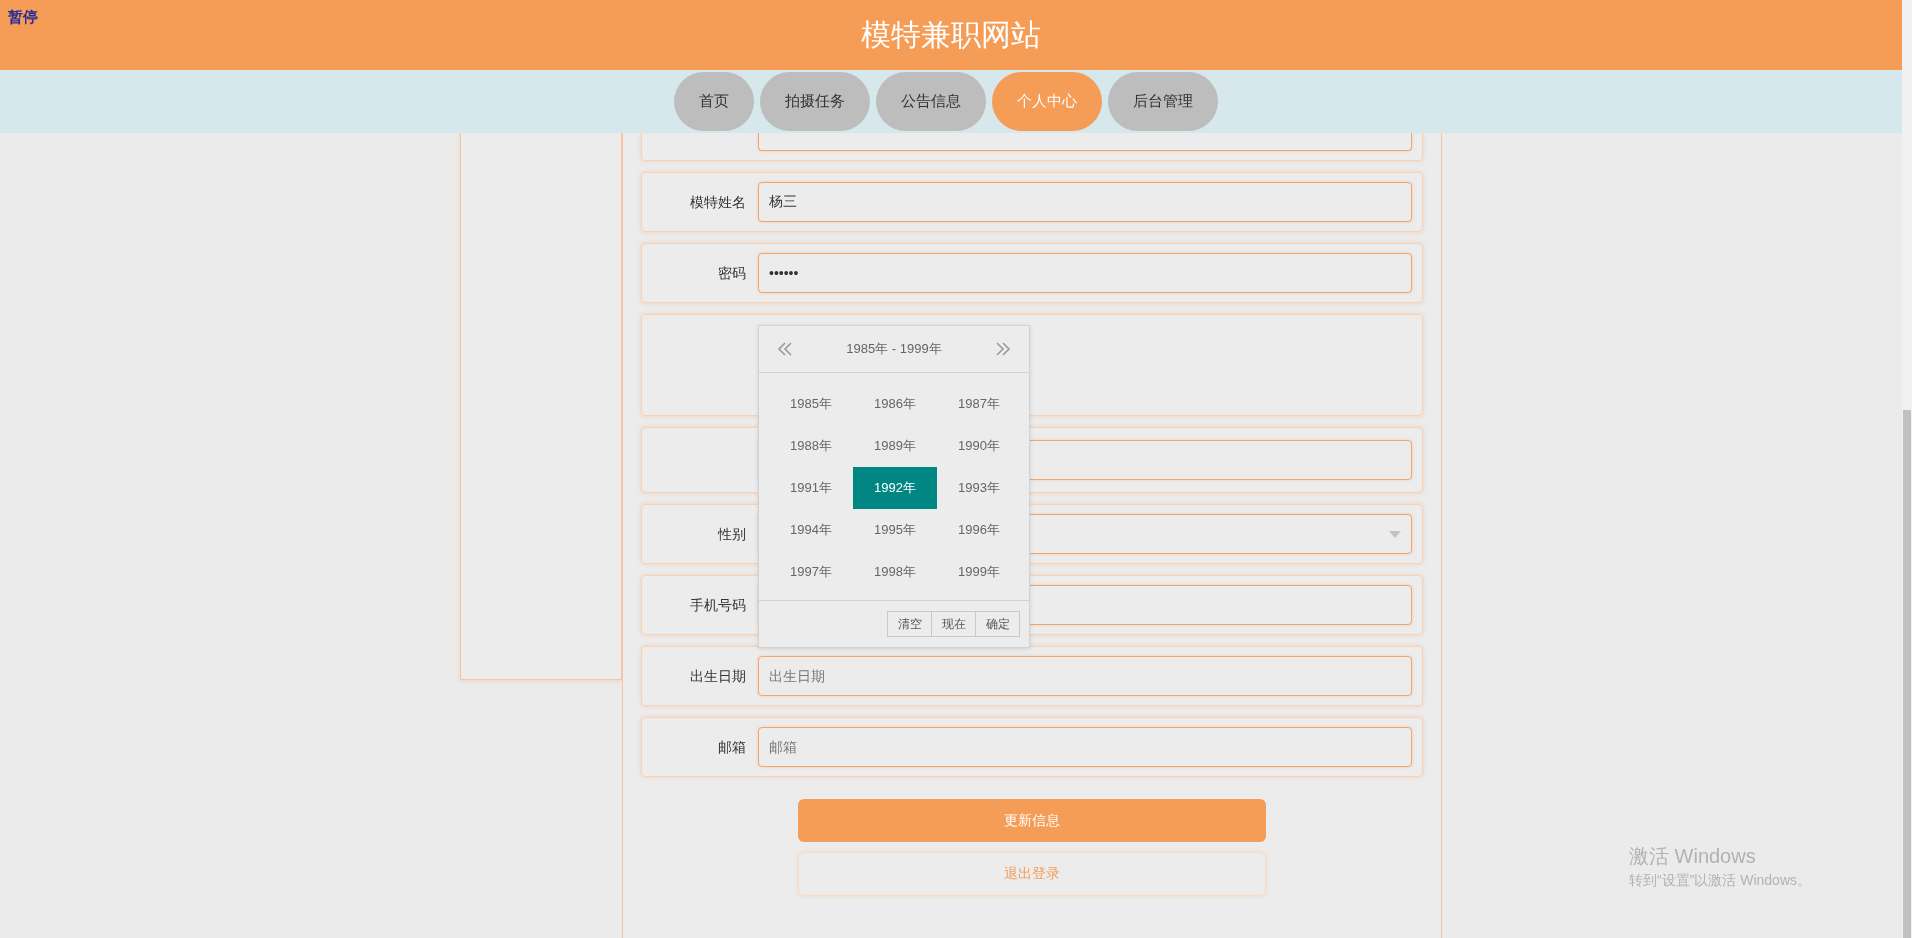 This screenshot has height=938, width=1912. I want to click on scrollbar, so click(1907, 469).